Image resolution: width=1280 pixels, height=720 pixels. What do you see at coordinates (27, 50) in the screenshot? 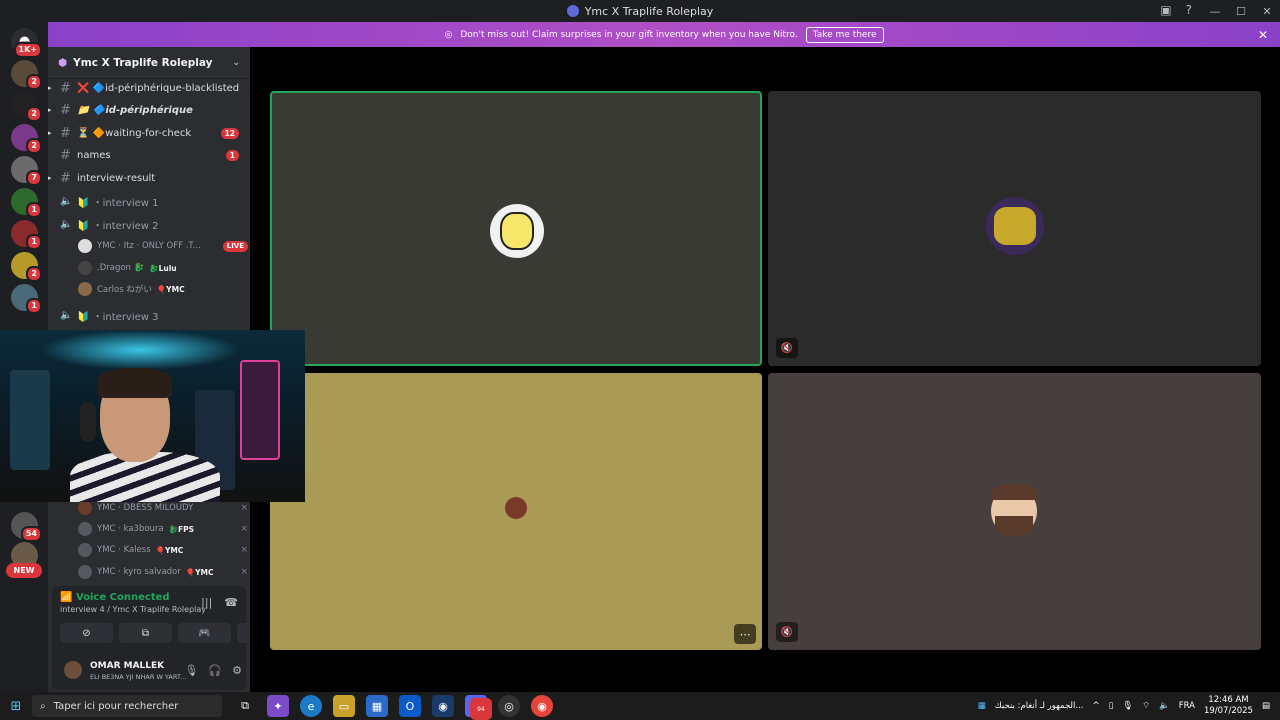
I see `home-badge: 1K+` at bounding box center [27, 50].